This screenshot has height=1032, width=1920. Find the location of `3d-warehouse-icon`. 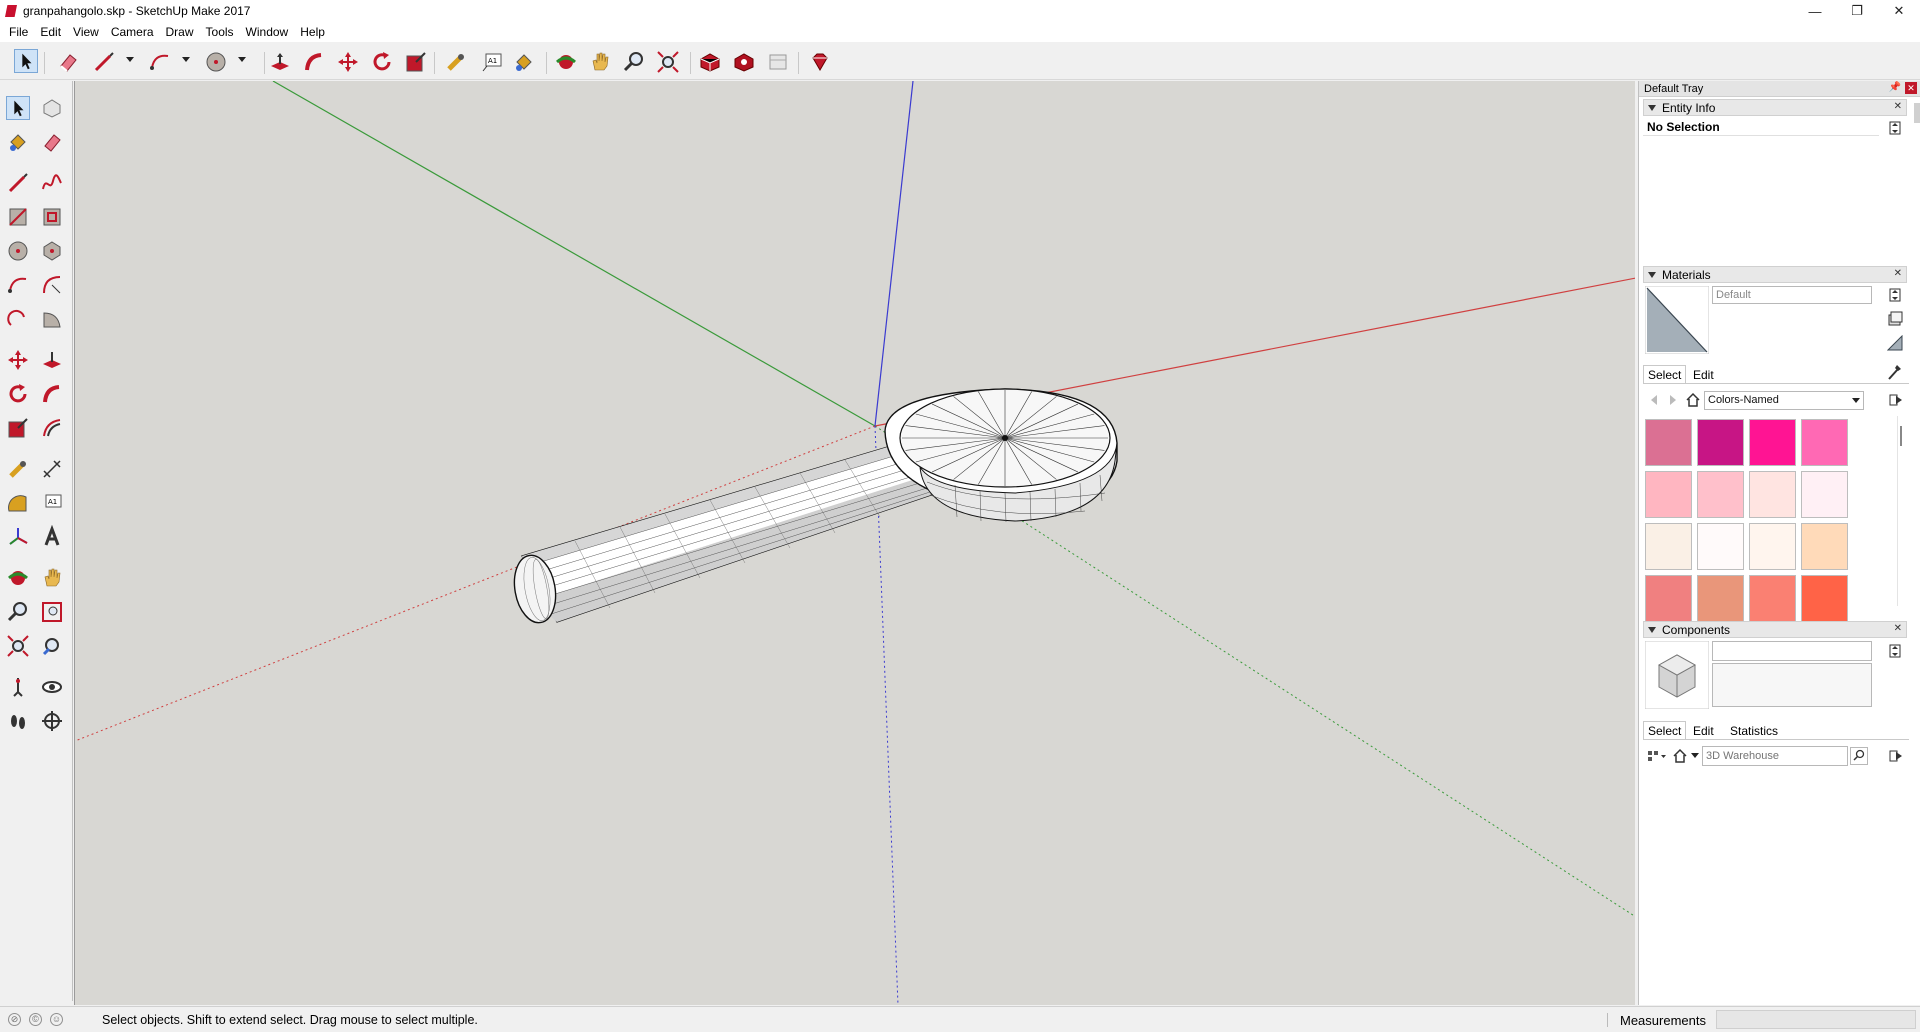

3d-warehouse-icon is located at coordinates (710, 62).